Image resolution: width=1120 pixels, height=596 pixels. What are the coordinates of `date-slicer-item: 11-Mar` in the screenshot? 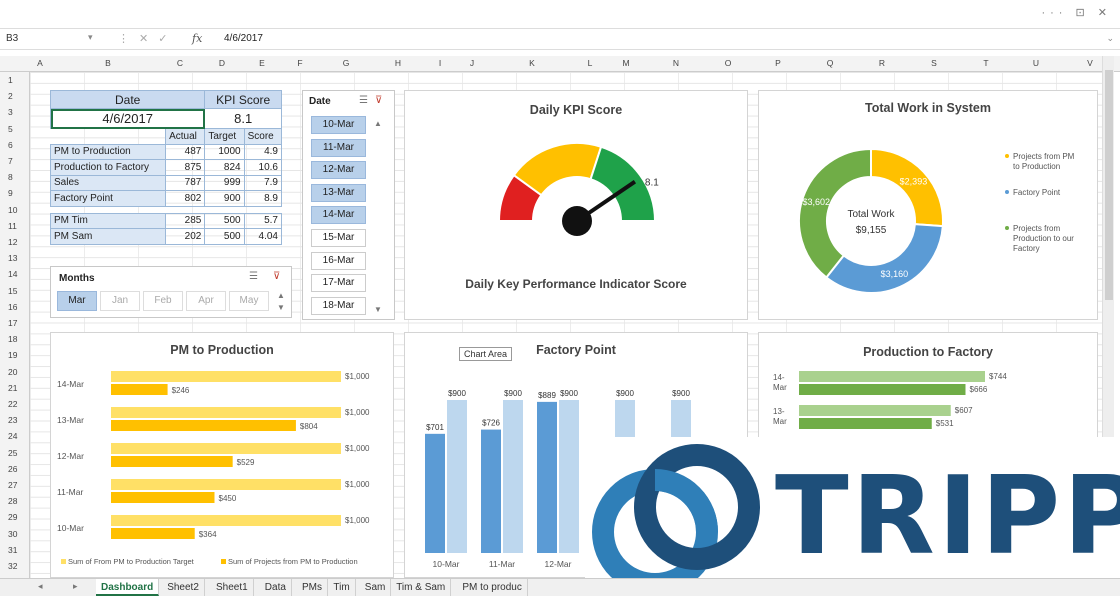 It's located at (338, 147).